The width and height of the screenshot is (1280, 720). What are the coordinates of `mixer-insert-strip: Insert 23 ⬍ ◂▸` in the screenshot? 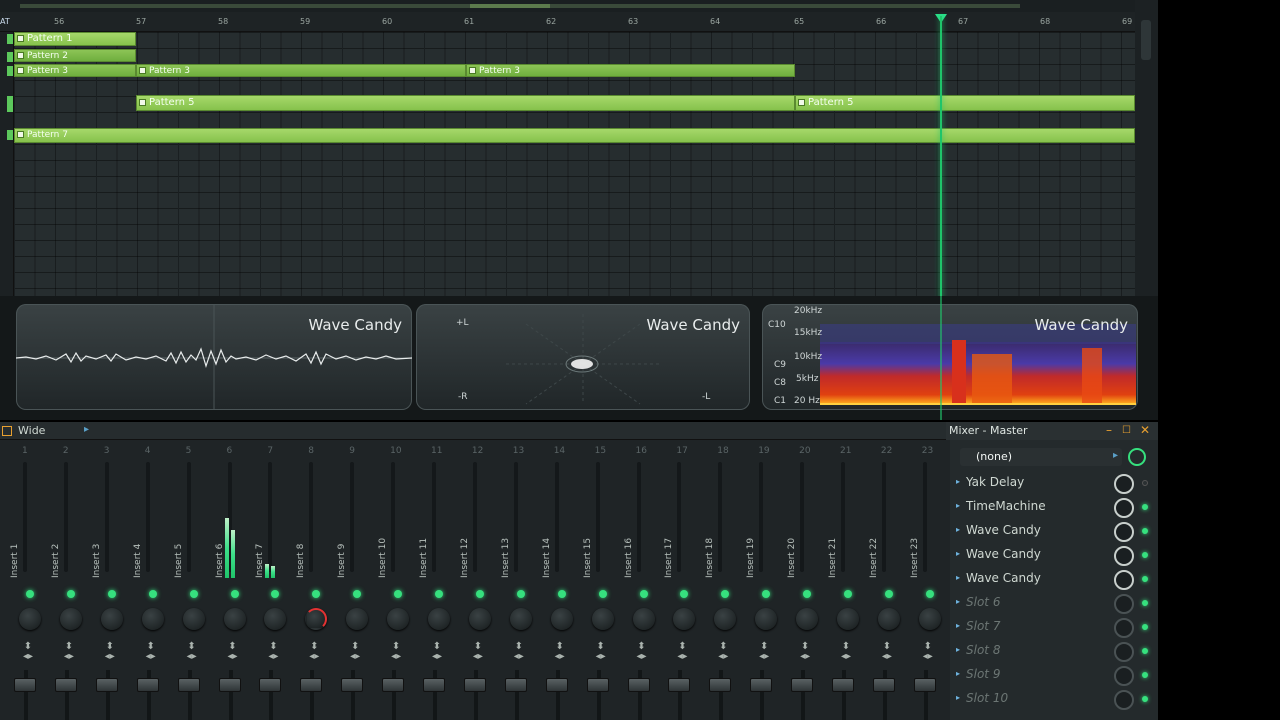 It's located at (925, 589).